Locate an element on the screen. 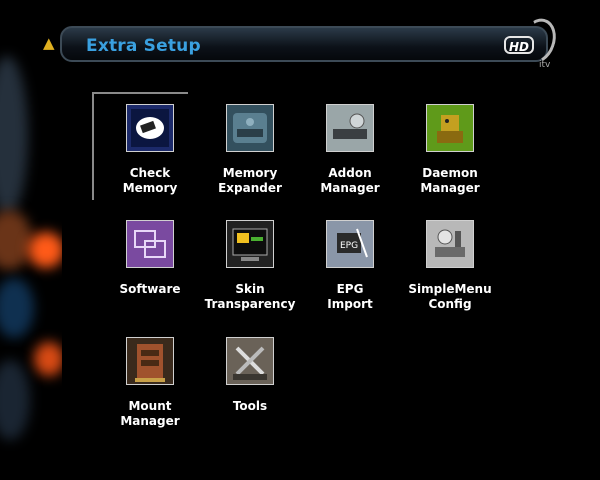 The height and width of the screenshot is (480, 600). background-art is located at coordinates (31, 240).